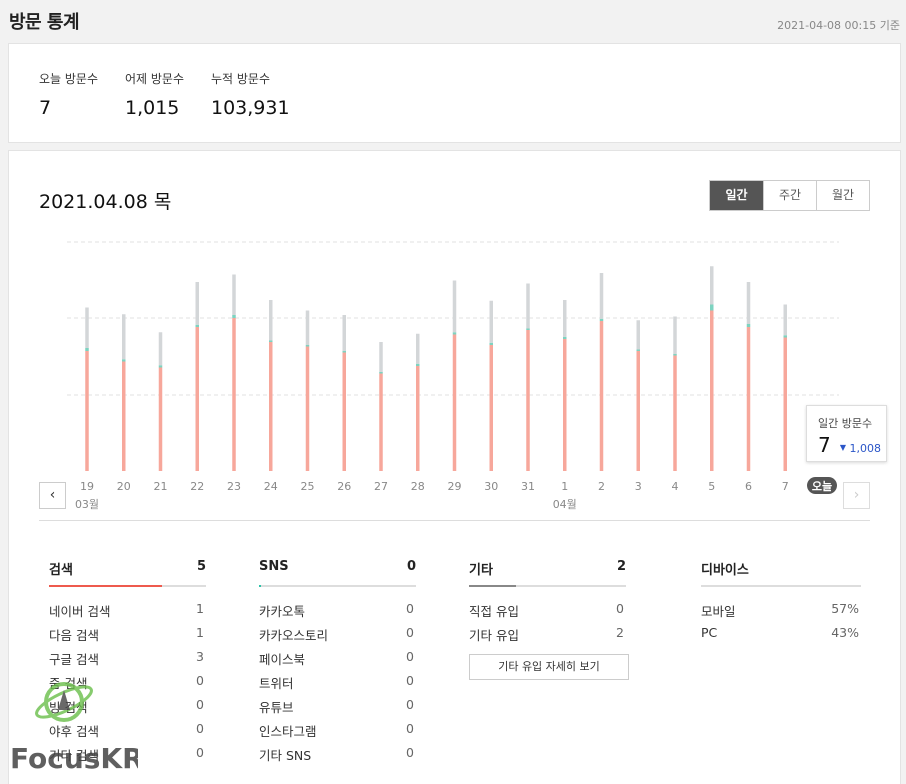 Image resolution: width=906 pixels, height=784 pixels. What do you see at coordinates (274, 566) in the screenshot?
I see `category-name: SNS` at bounding box center [274, 566].